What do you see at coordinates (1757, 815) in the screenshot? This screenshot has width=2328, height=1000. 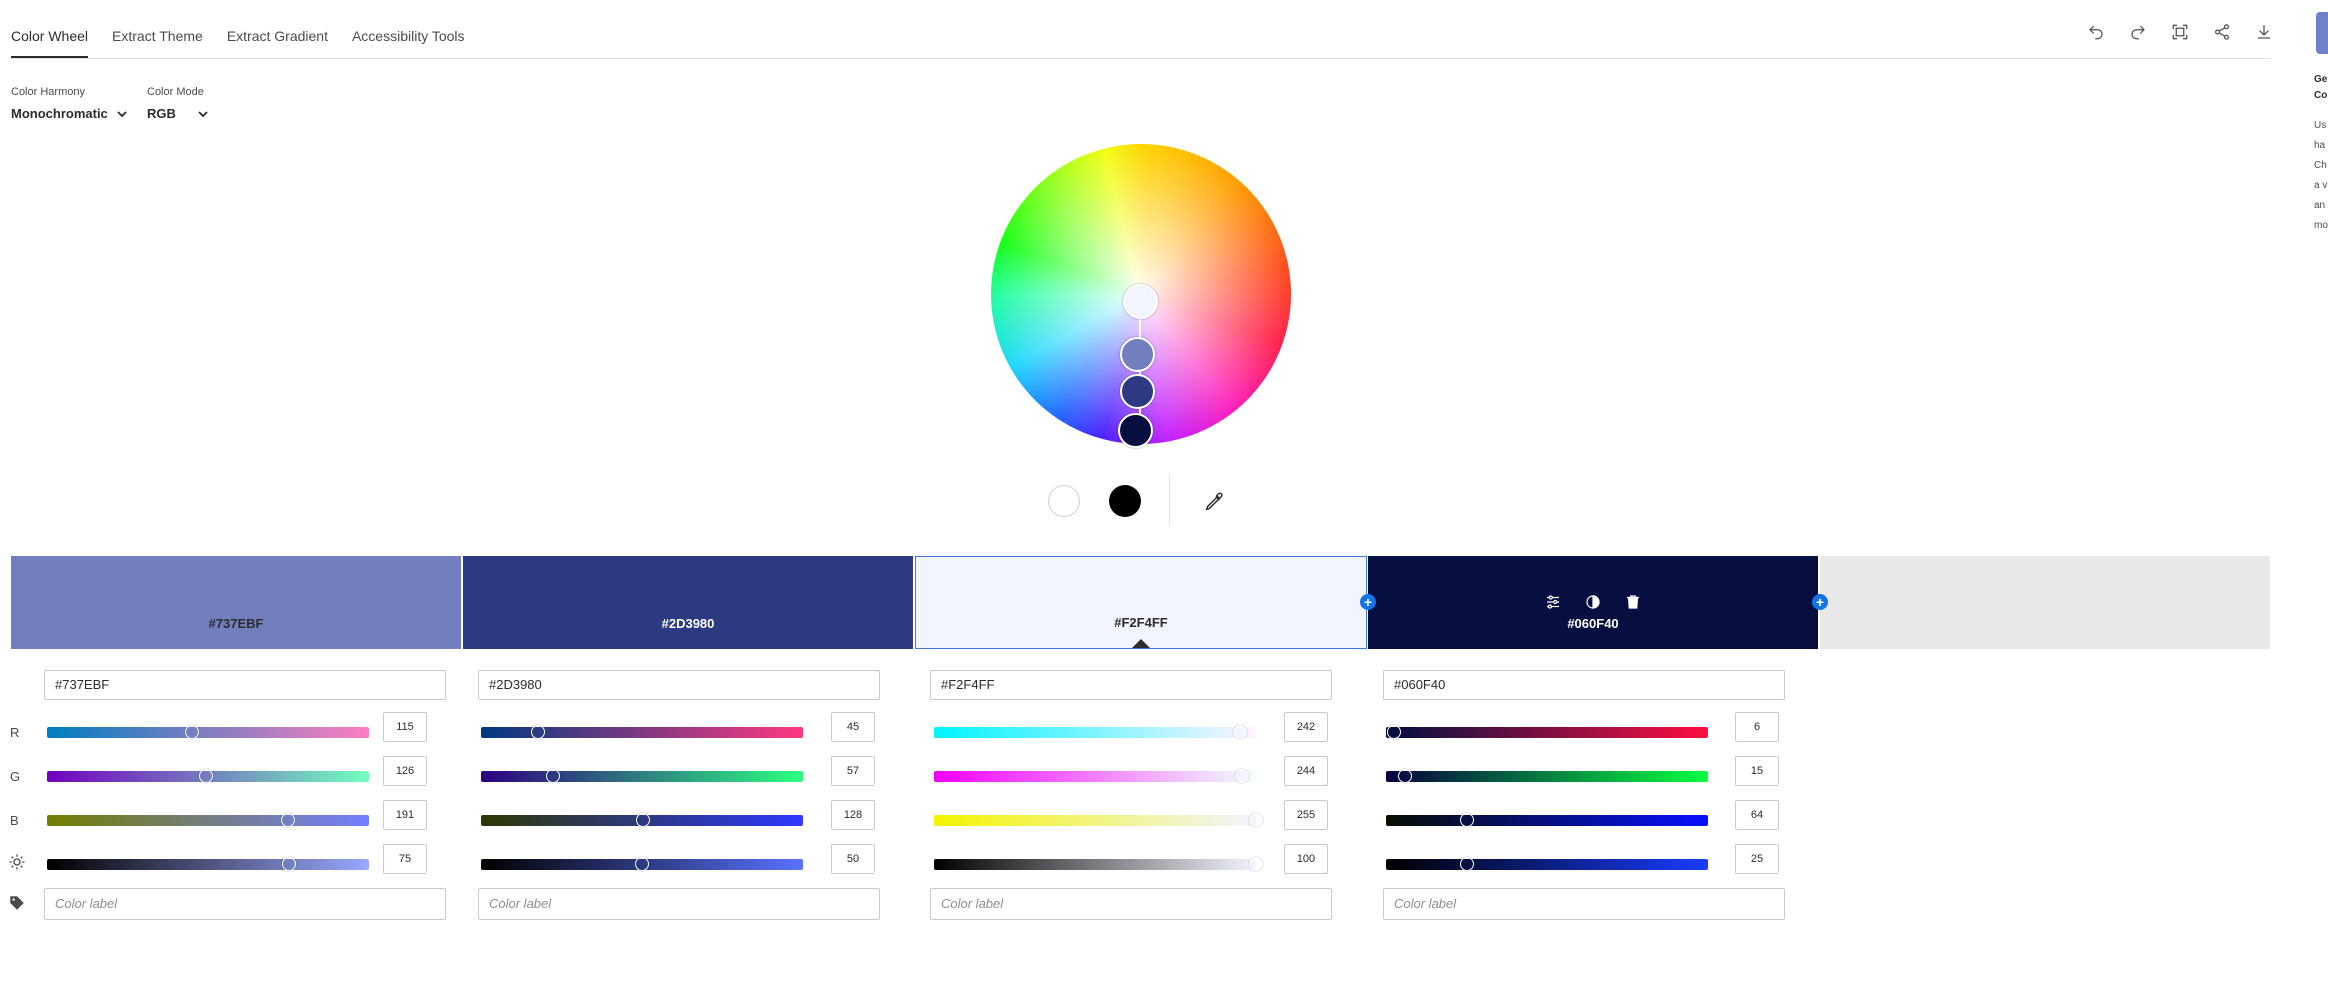 I see `b-value-input: 64` at bounding box center [1757, 815].